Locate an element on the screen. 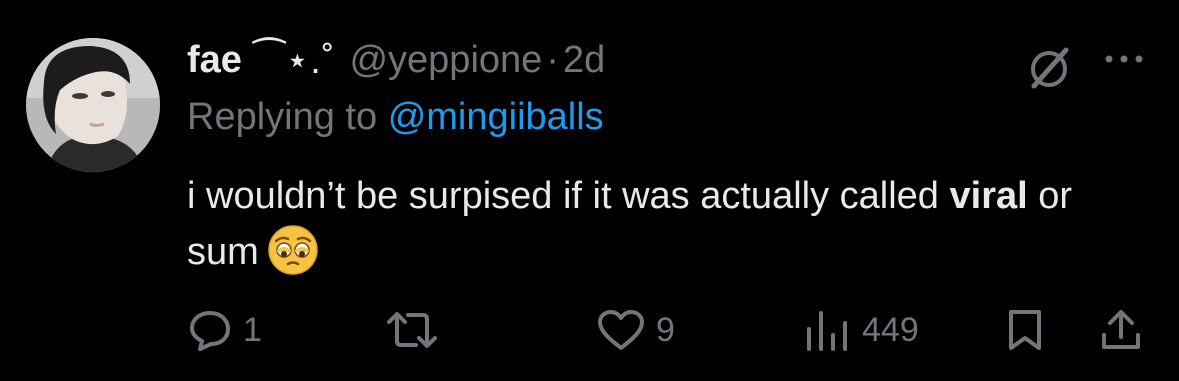 This screenshot has height=381, width=1179. replying-to-line: Replying to @mingiiballs is located at coordinates (395, 117).